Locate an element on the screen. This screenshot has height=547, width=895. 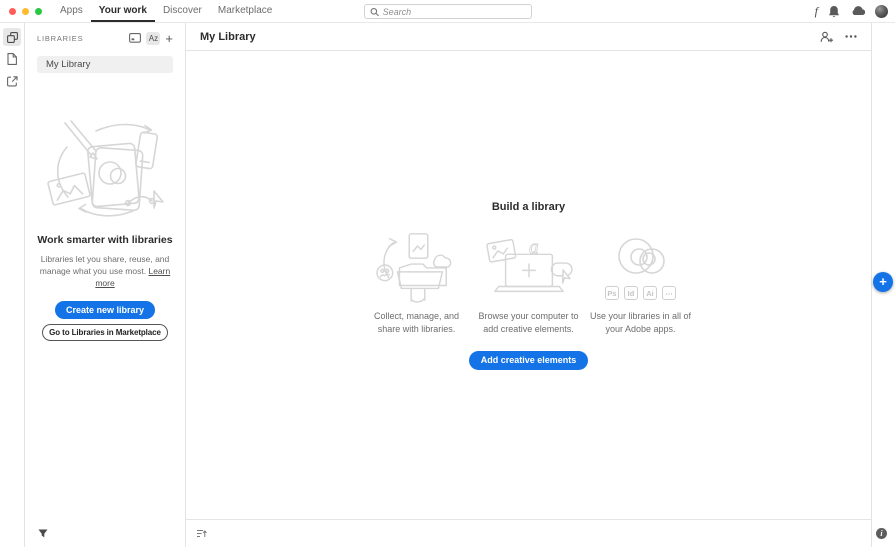
illustrator-badge: Ai is located at coordinates (650, 293).